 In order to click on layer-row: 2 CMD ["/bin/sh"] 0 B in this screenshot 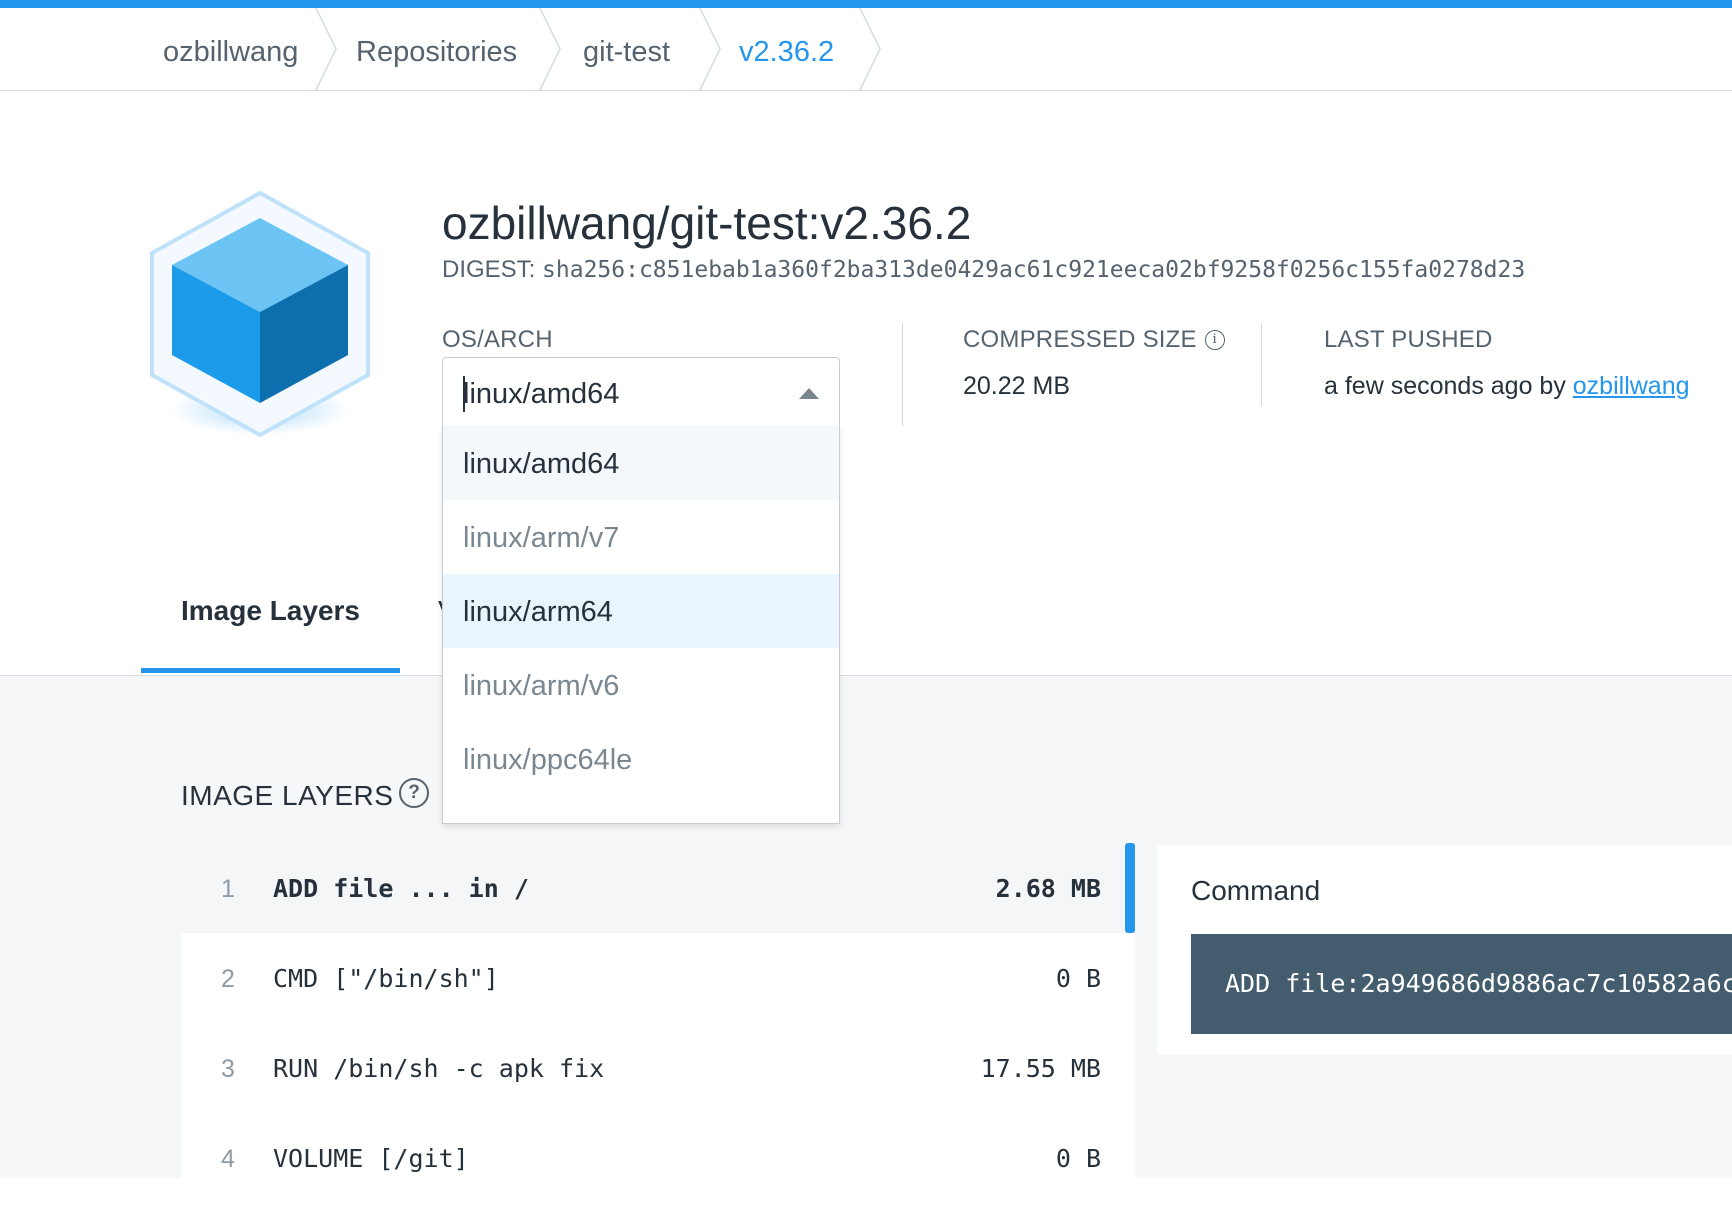, I will do `click(658, 978)`.